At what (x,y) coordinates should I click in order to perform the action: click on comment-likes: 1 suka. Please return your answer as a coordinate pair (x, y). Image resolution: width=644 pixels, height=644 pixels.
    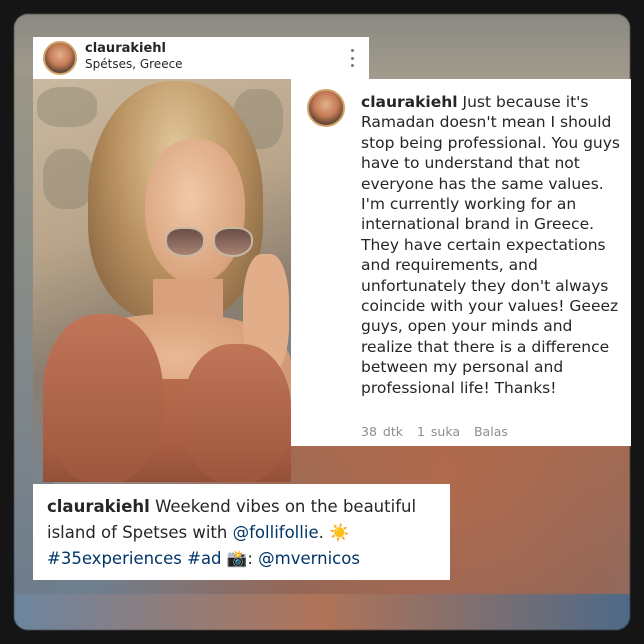
    Looking at the image, I should click on (438, 431).